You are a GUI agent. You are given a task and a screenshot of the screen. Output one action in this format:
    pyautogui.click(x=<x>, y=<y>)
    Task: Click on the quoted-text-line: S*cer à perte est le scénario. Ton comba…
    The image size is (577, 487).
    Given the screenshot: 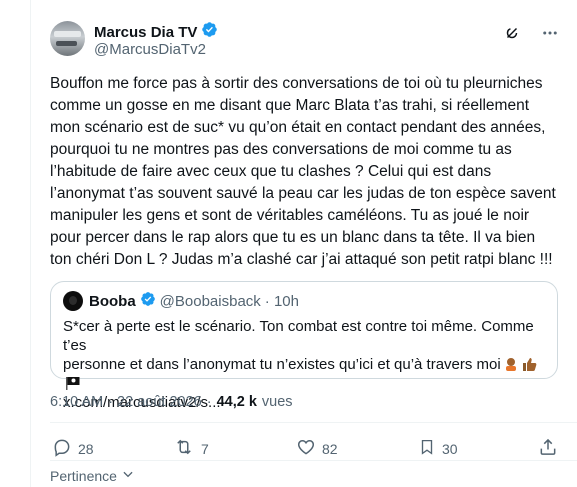 What is the action you would take?
    pyautogui.click(x=298, y=336)
    